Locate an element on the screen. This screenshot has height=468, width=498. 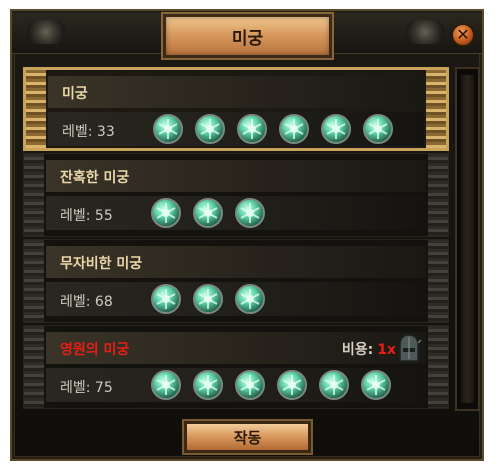
entry-level-bar: 레벨: 33 is located at coordinates (236, 129).